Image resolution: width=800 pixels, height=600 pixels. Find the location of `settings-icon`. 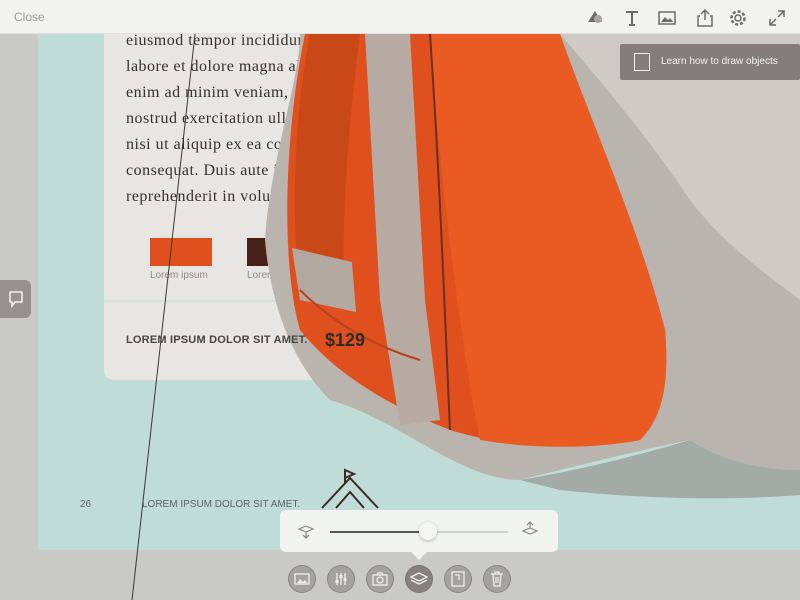

settings-icon is located at coordinates (738, 18).